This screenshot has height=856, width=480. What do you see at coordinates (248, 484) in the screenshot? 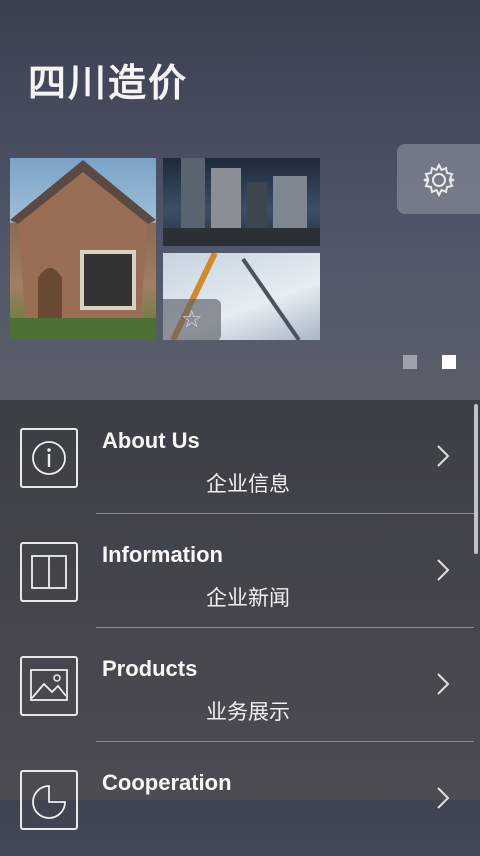
I see `menu-item-subtitle: 企业信息` at bounding box center [248, 484].